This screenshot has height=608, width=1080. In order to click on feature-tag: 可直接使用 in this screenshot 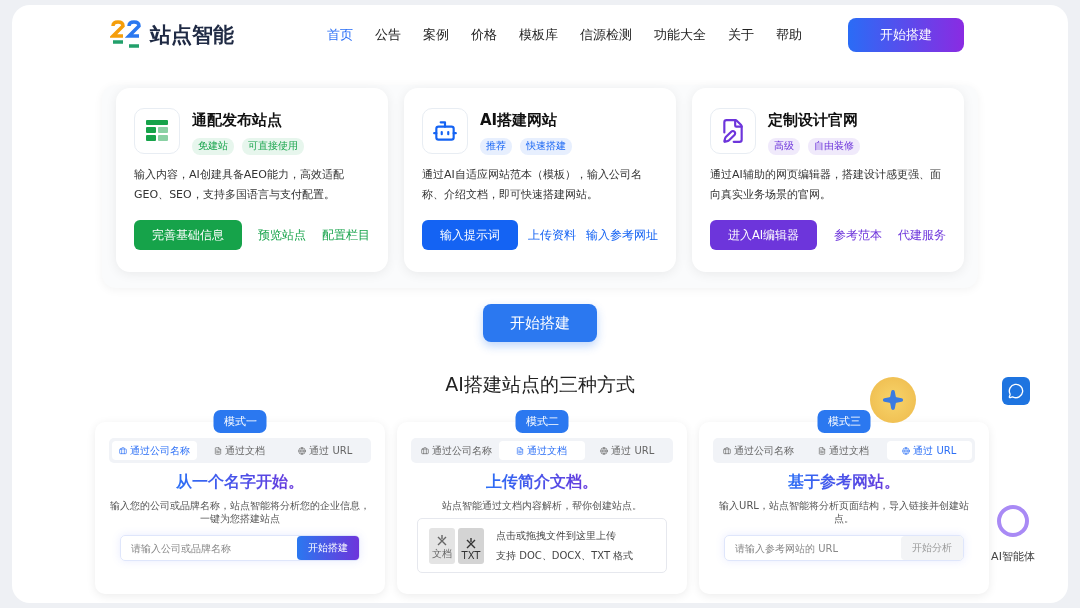, I will do `click(273, 146)`.